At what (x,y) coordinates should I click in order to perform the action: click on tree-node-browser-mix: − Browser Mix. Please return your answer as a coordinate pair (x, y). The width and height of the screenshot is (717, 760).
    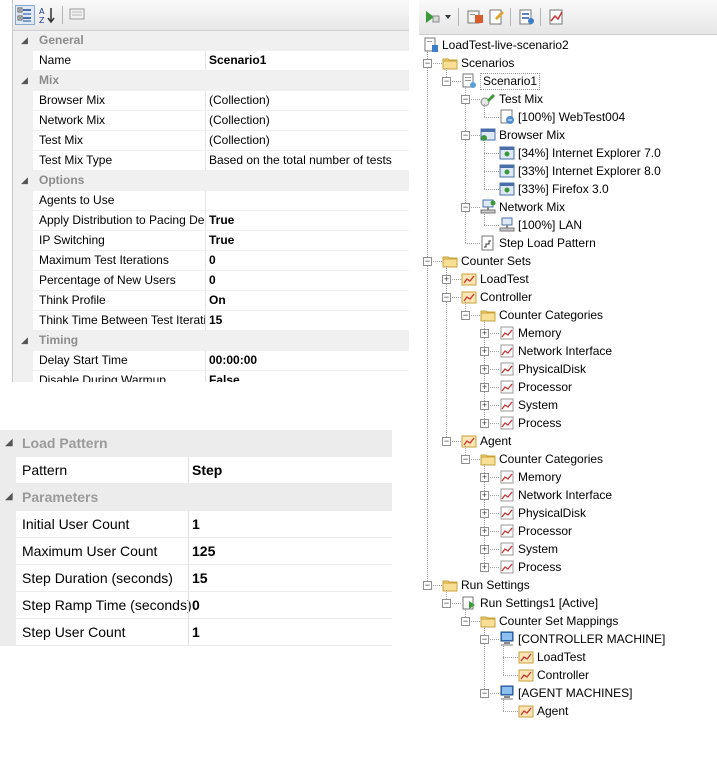
    Looking at the image, I should click on (568, 135).